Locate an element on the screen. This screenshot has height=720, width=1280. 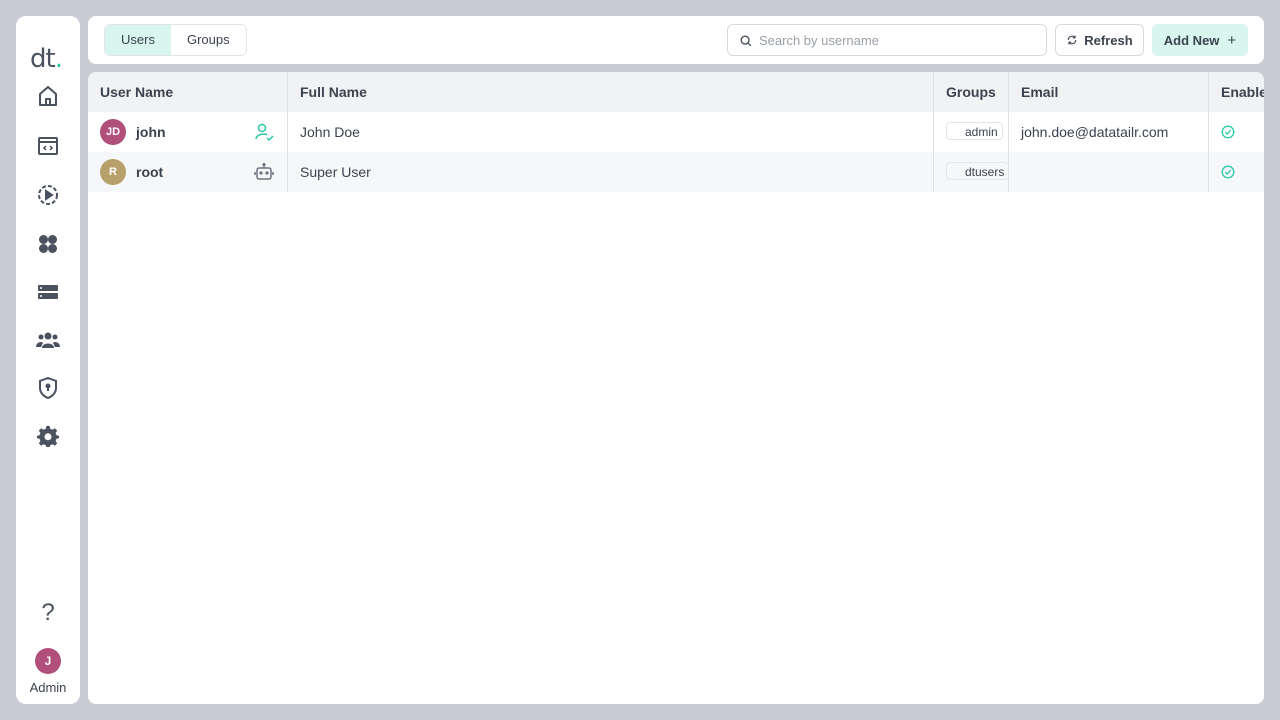
sidebar: dt. ? J Admin is located at coordinates (48, 360).